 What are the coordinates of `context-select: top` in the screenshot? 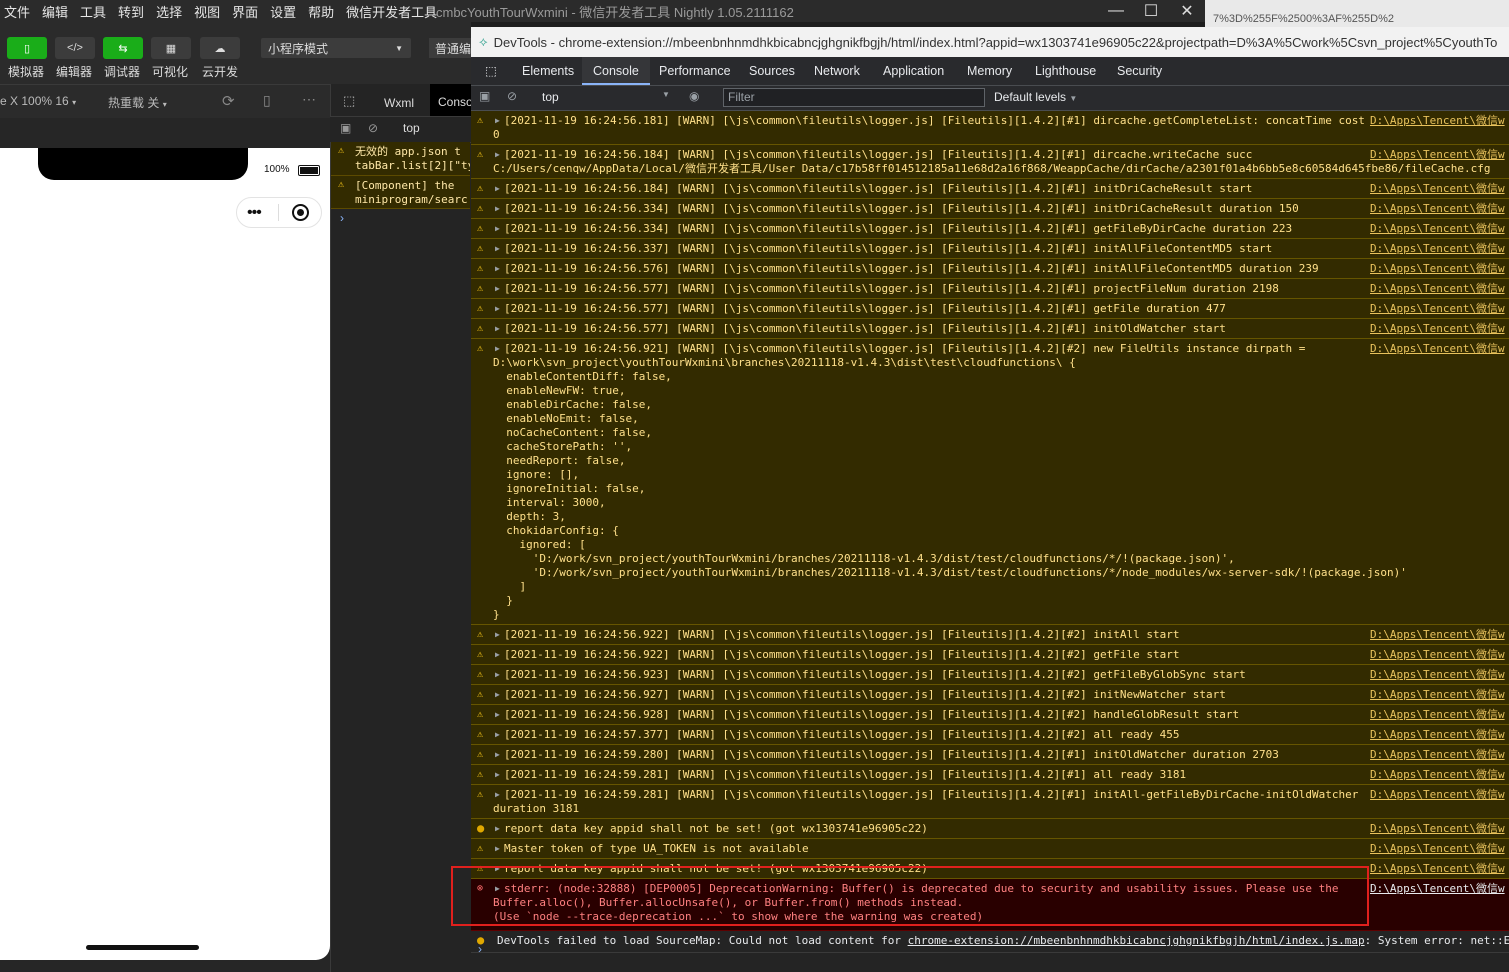 It's located at (411, 128).